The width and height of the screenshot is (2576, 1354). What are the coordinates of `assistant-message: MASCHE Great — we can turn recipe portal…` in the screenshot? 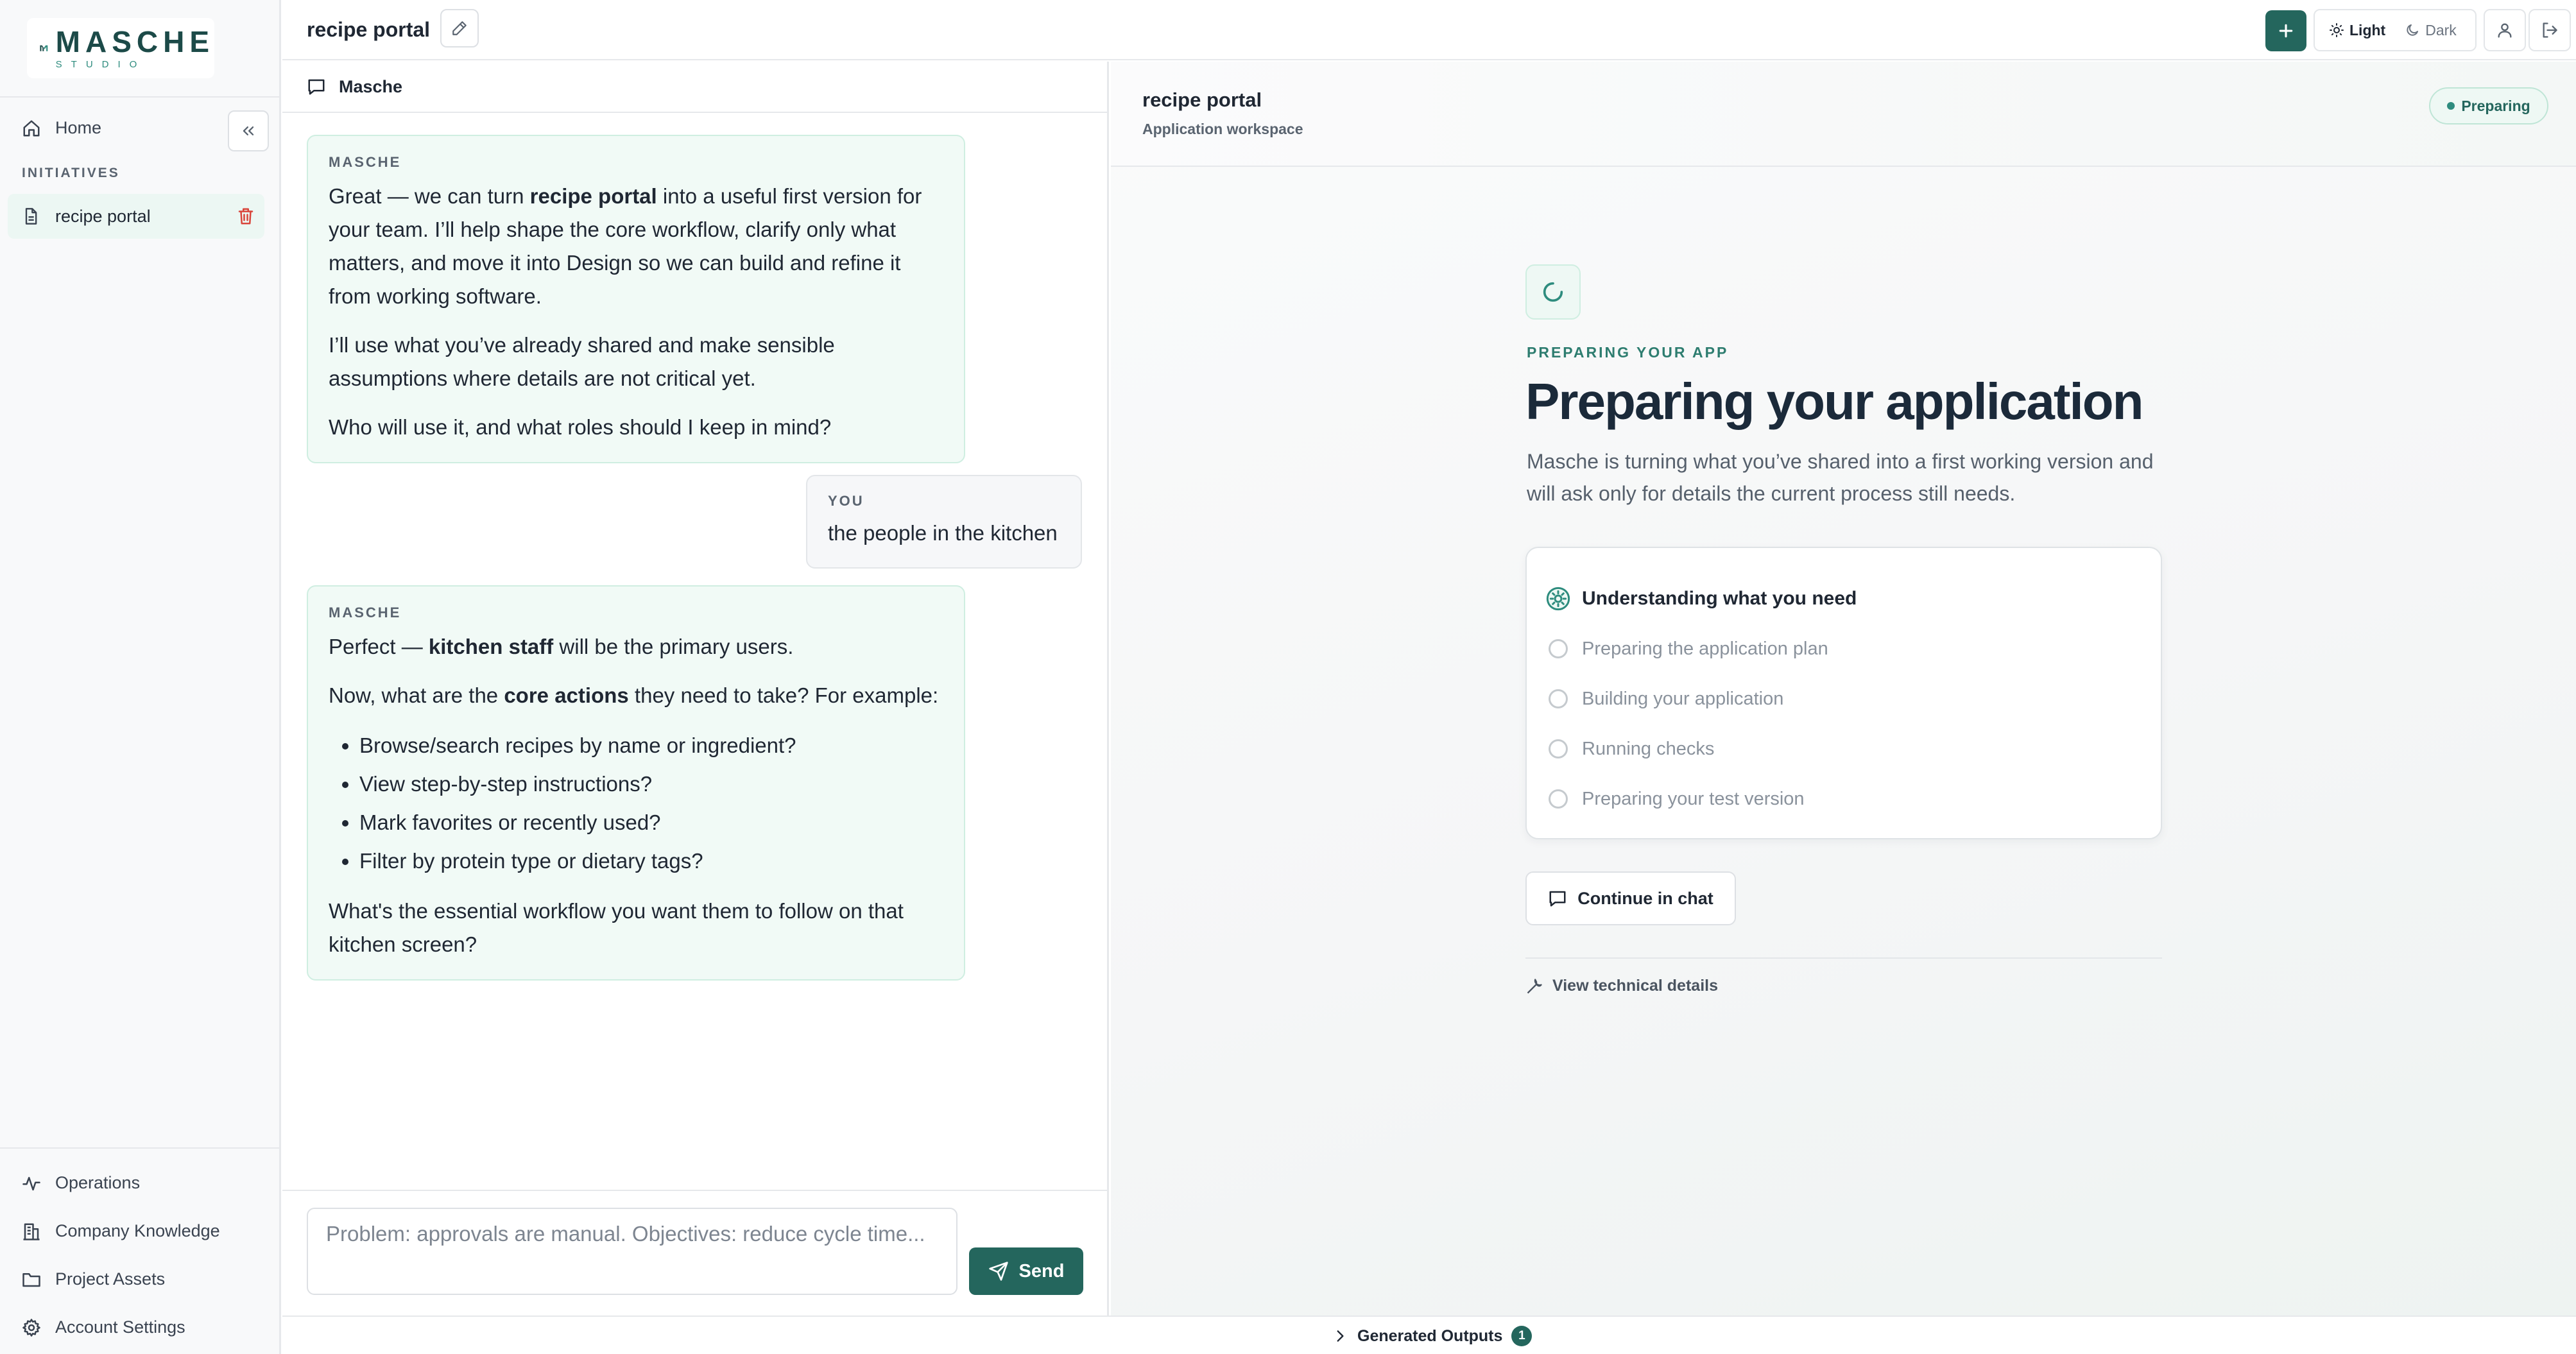 It's located at (636, 299).